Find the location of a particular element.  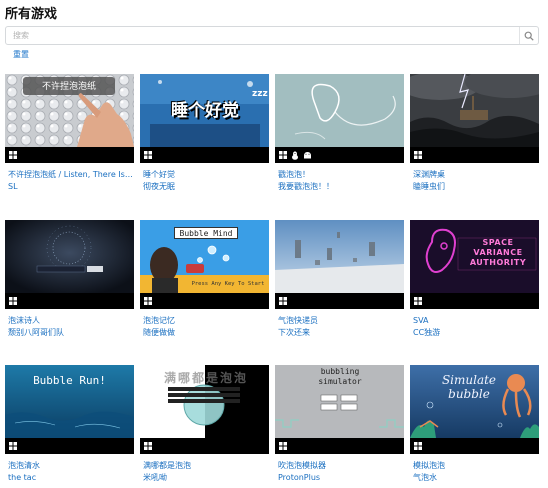

thumb-caption: 满哪都是泡泡 is located at coordinates (205, 378).